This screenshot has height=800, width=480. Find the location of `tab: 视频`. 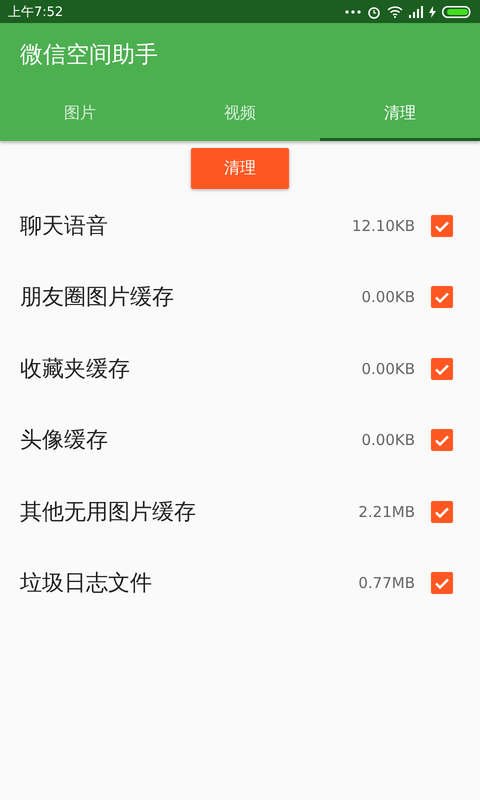

tab: 视频 is located at coordinates (240, 114).